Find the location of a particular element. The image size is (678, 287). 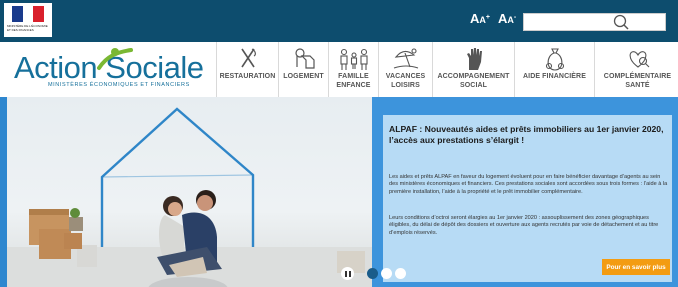

nav-item-famille-enfance: FAMILLE ENFANCE is located at coordinates (353, 69).